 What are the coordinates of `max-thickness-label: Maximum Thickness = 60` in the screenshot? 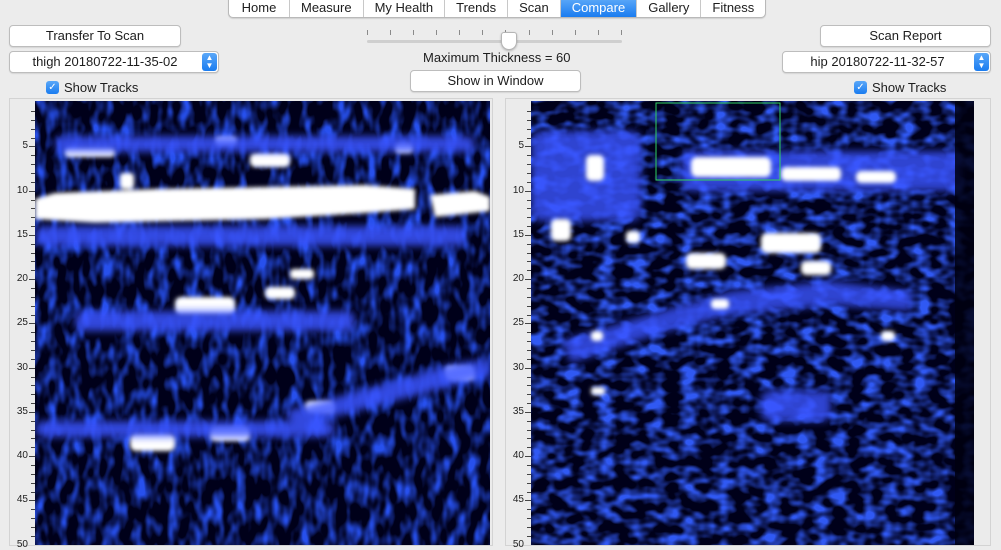 It's located at (497, 57).